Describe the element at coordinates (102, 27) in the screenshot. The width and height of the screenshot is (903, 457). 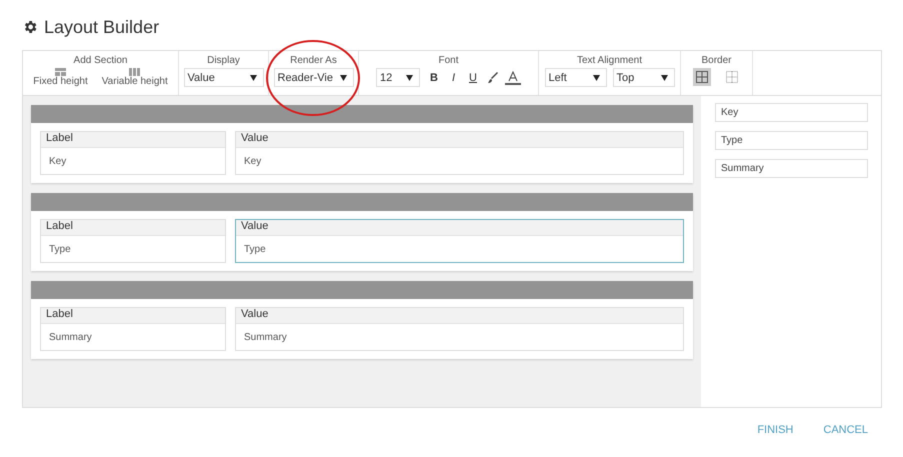
I see `dialog-title: Layout Builder` at that location.